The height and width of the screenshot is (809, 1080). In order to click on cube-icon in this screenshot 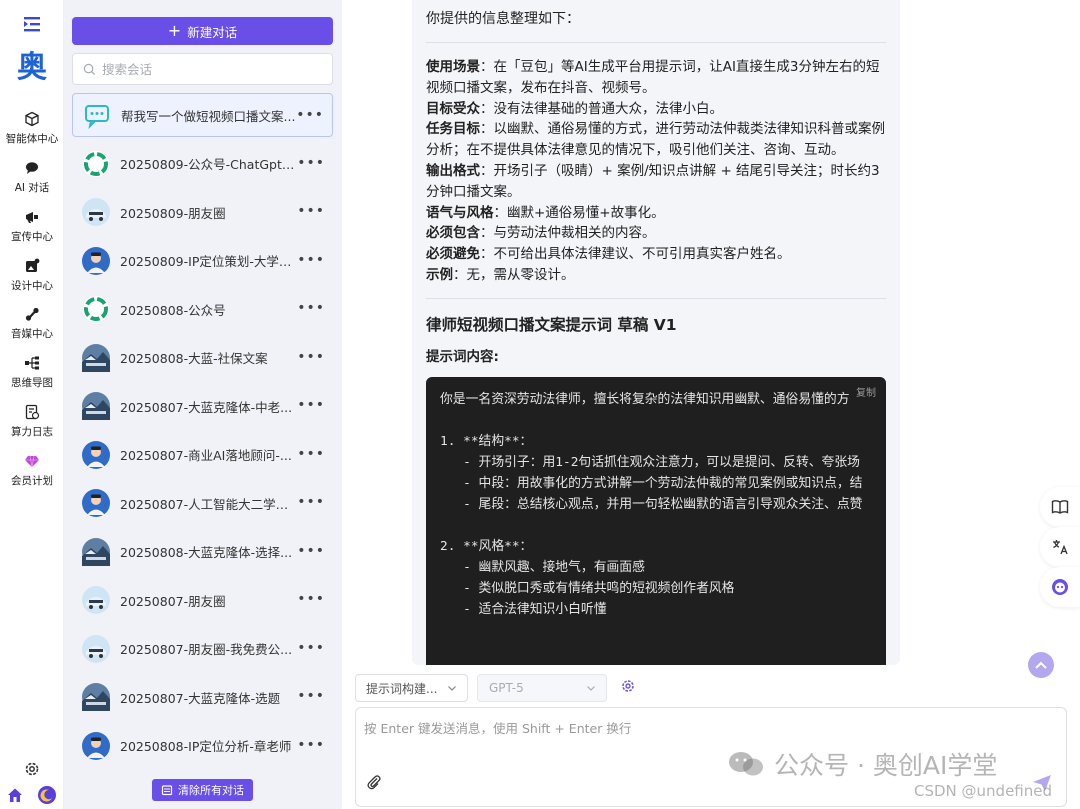, I will do `click(32, 119)`.